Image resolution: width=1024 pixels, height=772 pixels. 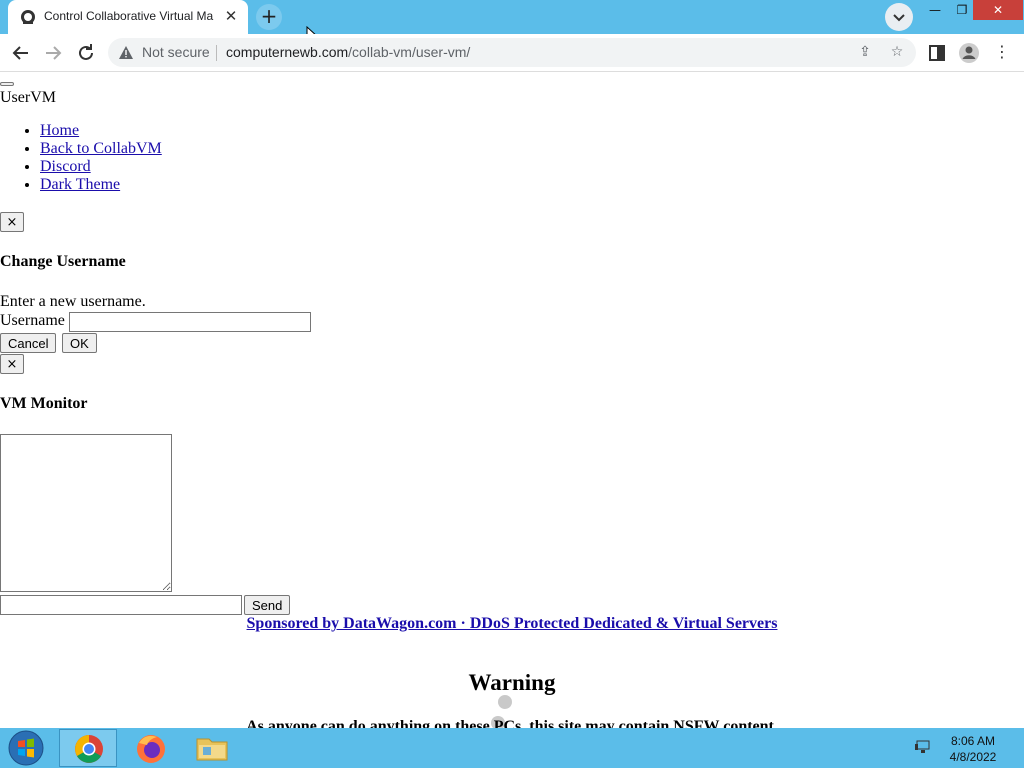 What do you see at coordinates (28, 97) in the screenshot?
I see `brand-title: UserVM` at bounding box center [28, 97].